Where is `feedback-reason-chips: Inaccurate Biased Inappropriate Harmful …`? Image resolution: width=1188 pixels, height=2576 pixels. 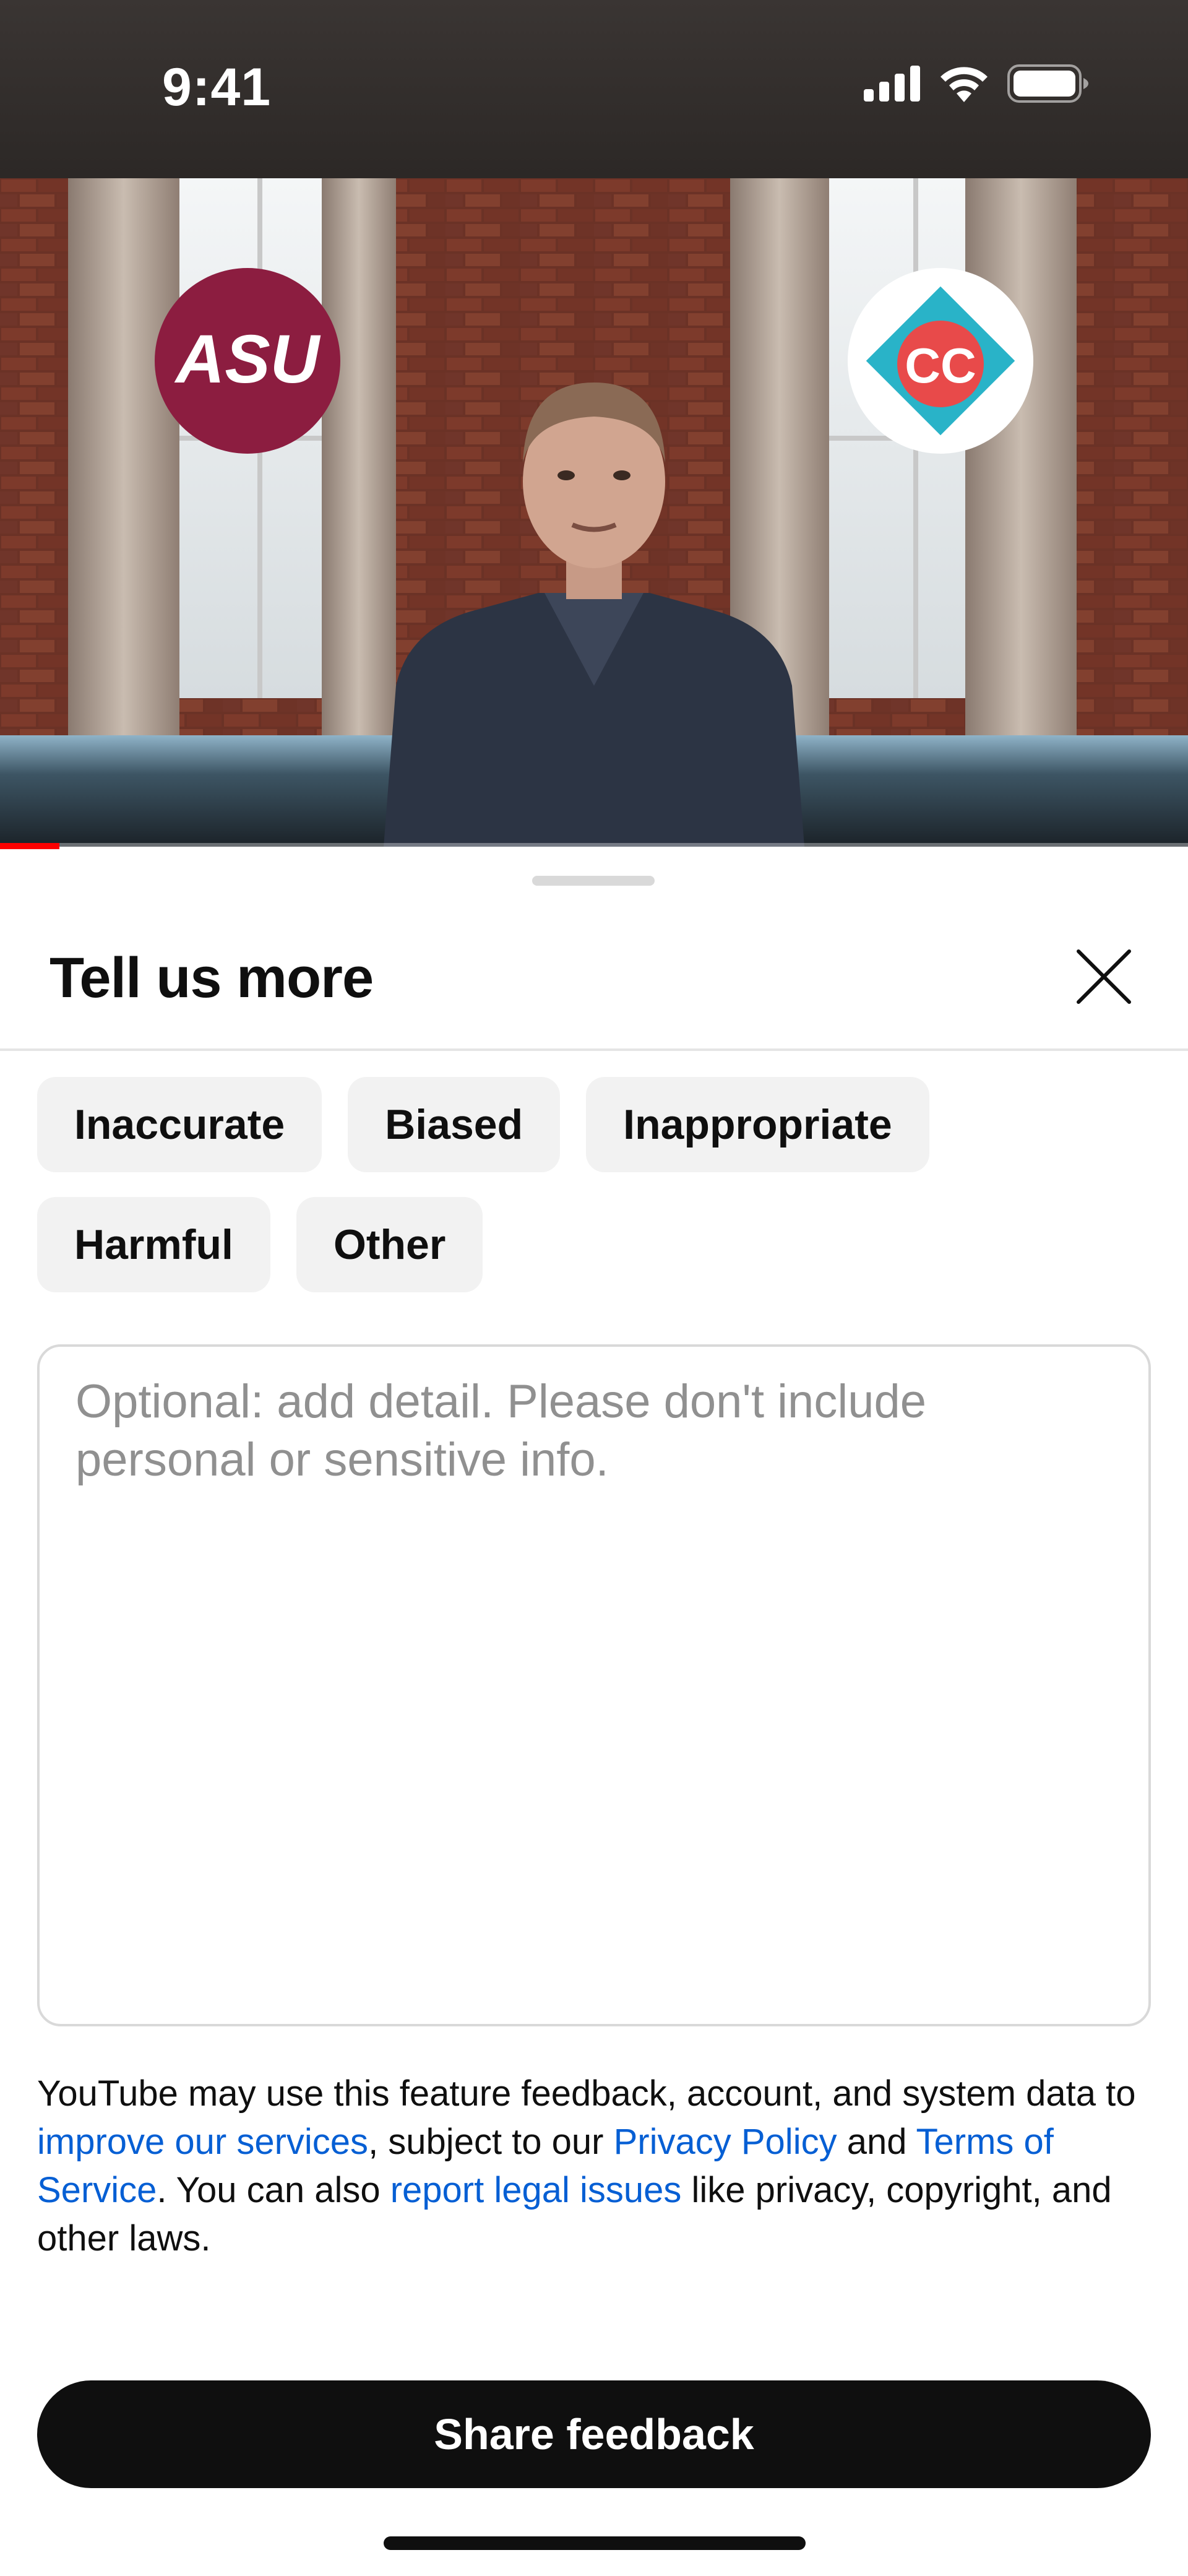 feedback-reason-chips: Inaccurate Biased Inappropriate Harmful … is located at coordinates (594, 1197).